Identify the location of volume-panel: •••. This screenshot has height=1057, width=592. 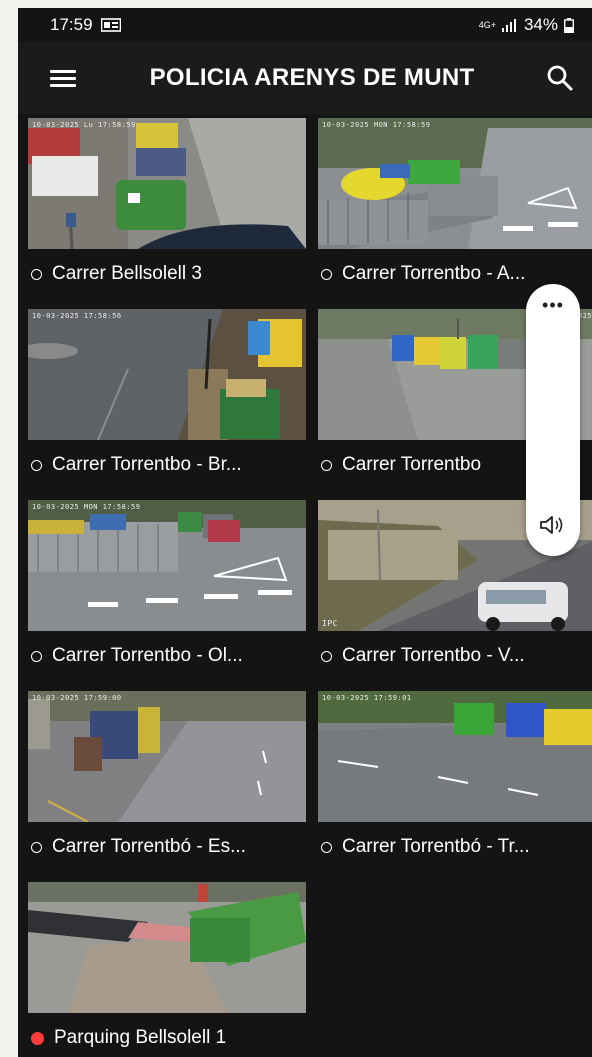
(553, 420).